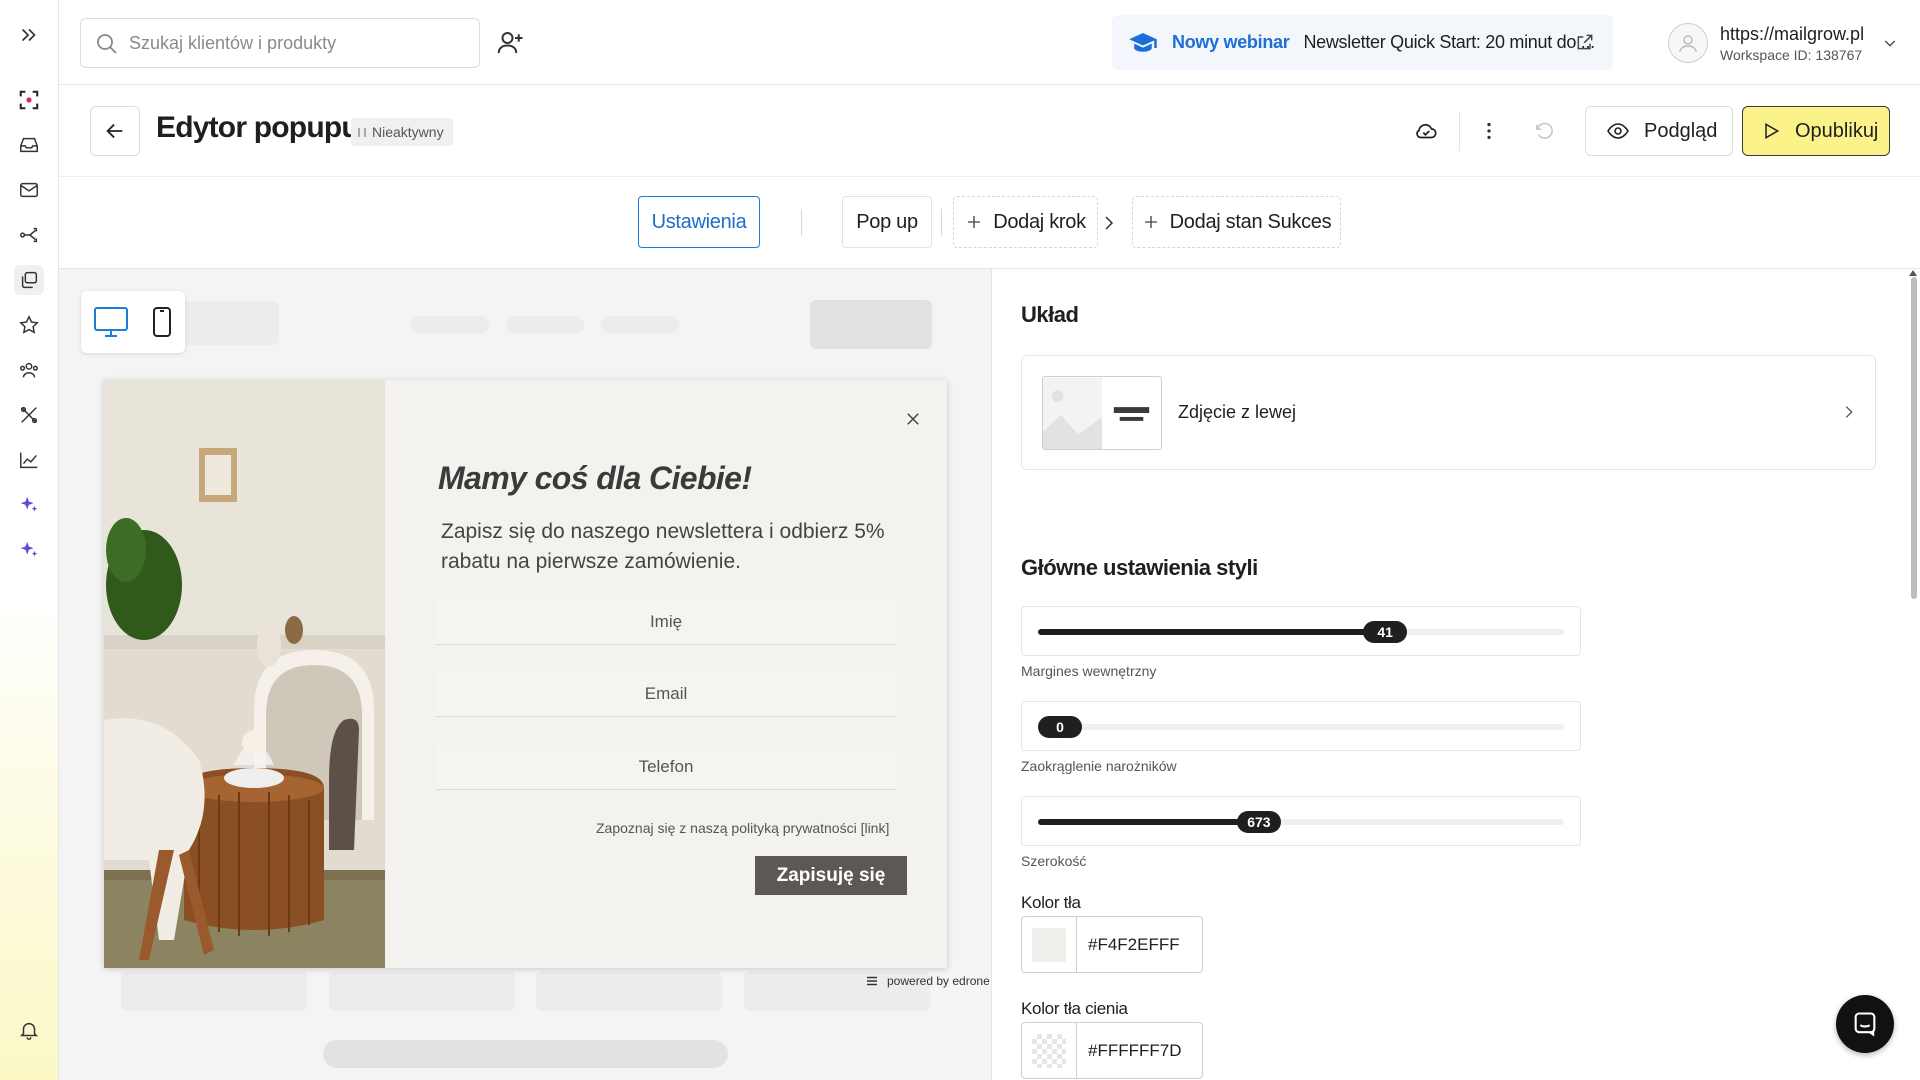  Describe the element at coordinates (831, 875) in the screenshot. I see `subscribe-button: Zapisuję się` at that location.